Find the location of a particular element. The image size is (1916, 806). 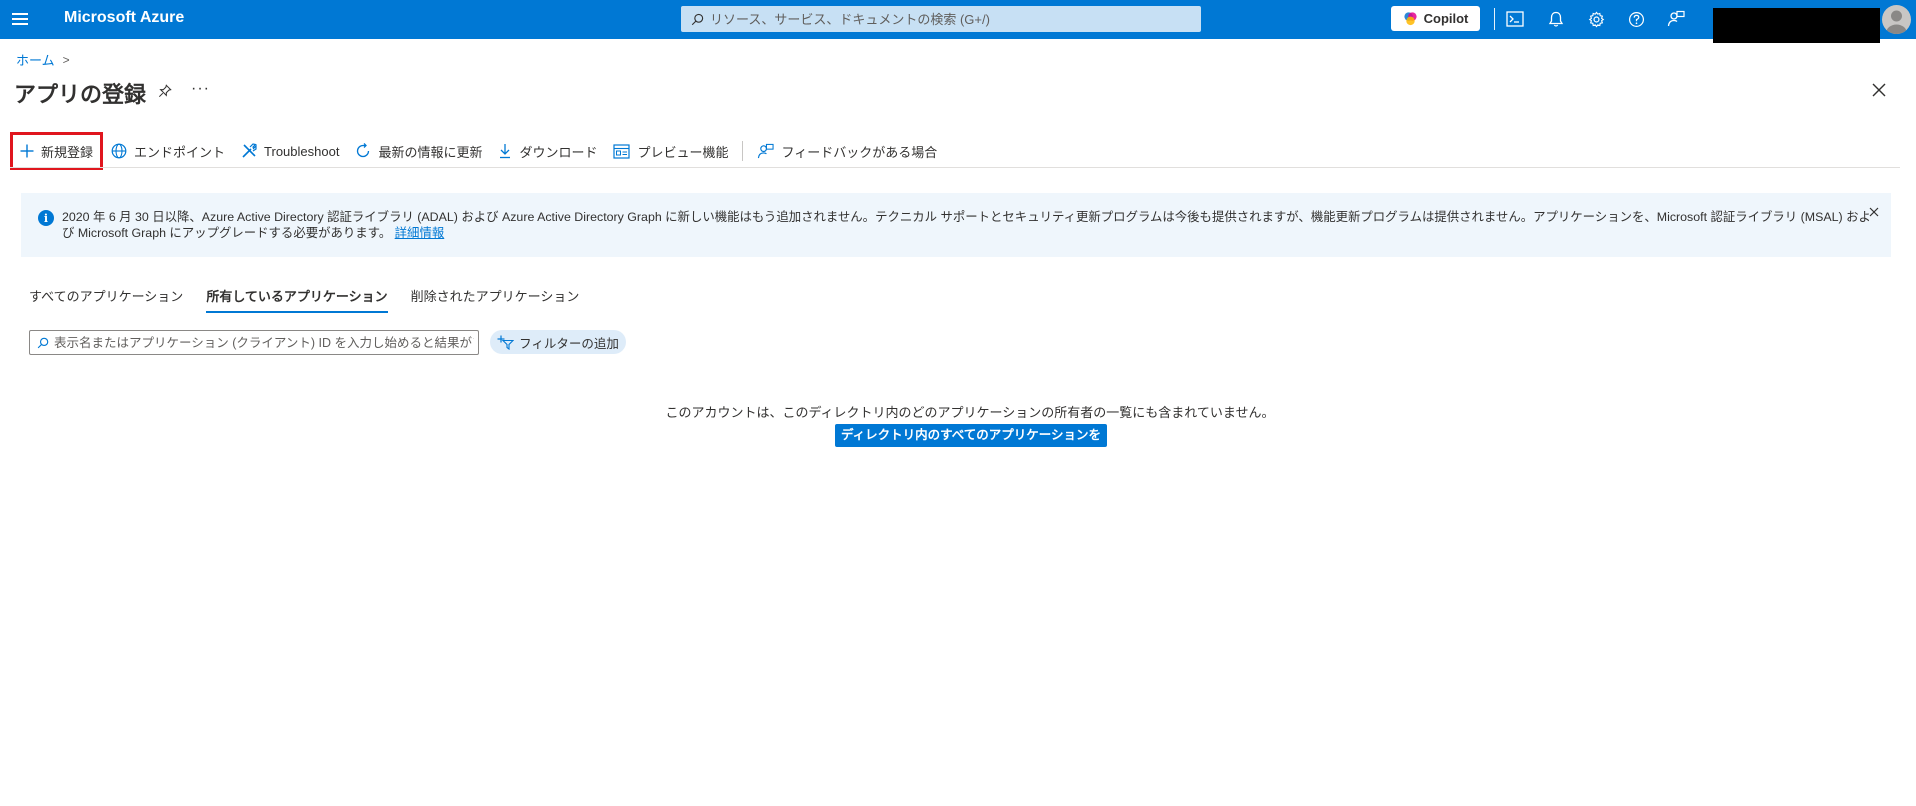

command-bar-divider is located at coordinates (955, 167).